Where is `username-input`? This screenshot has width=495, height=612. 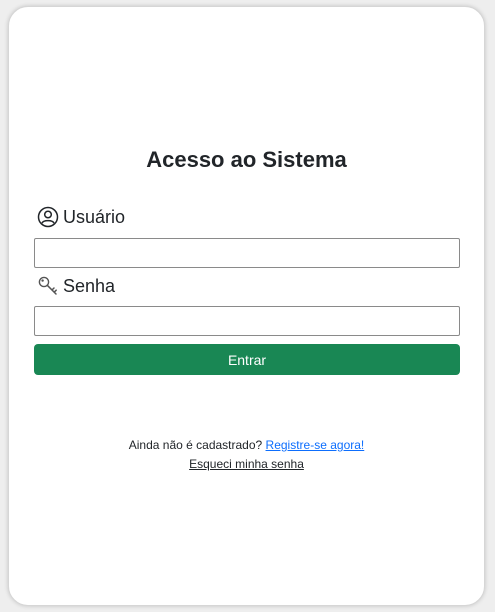 username-input is located at coordinates (247, 253).